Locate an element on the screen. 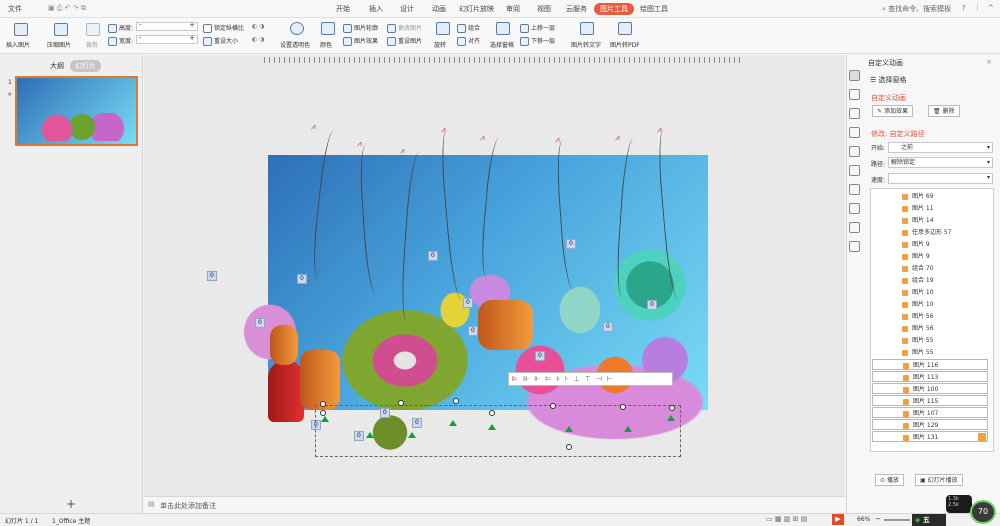  list-item: 任意多边形 57 is located at coordinates (930, 233).